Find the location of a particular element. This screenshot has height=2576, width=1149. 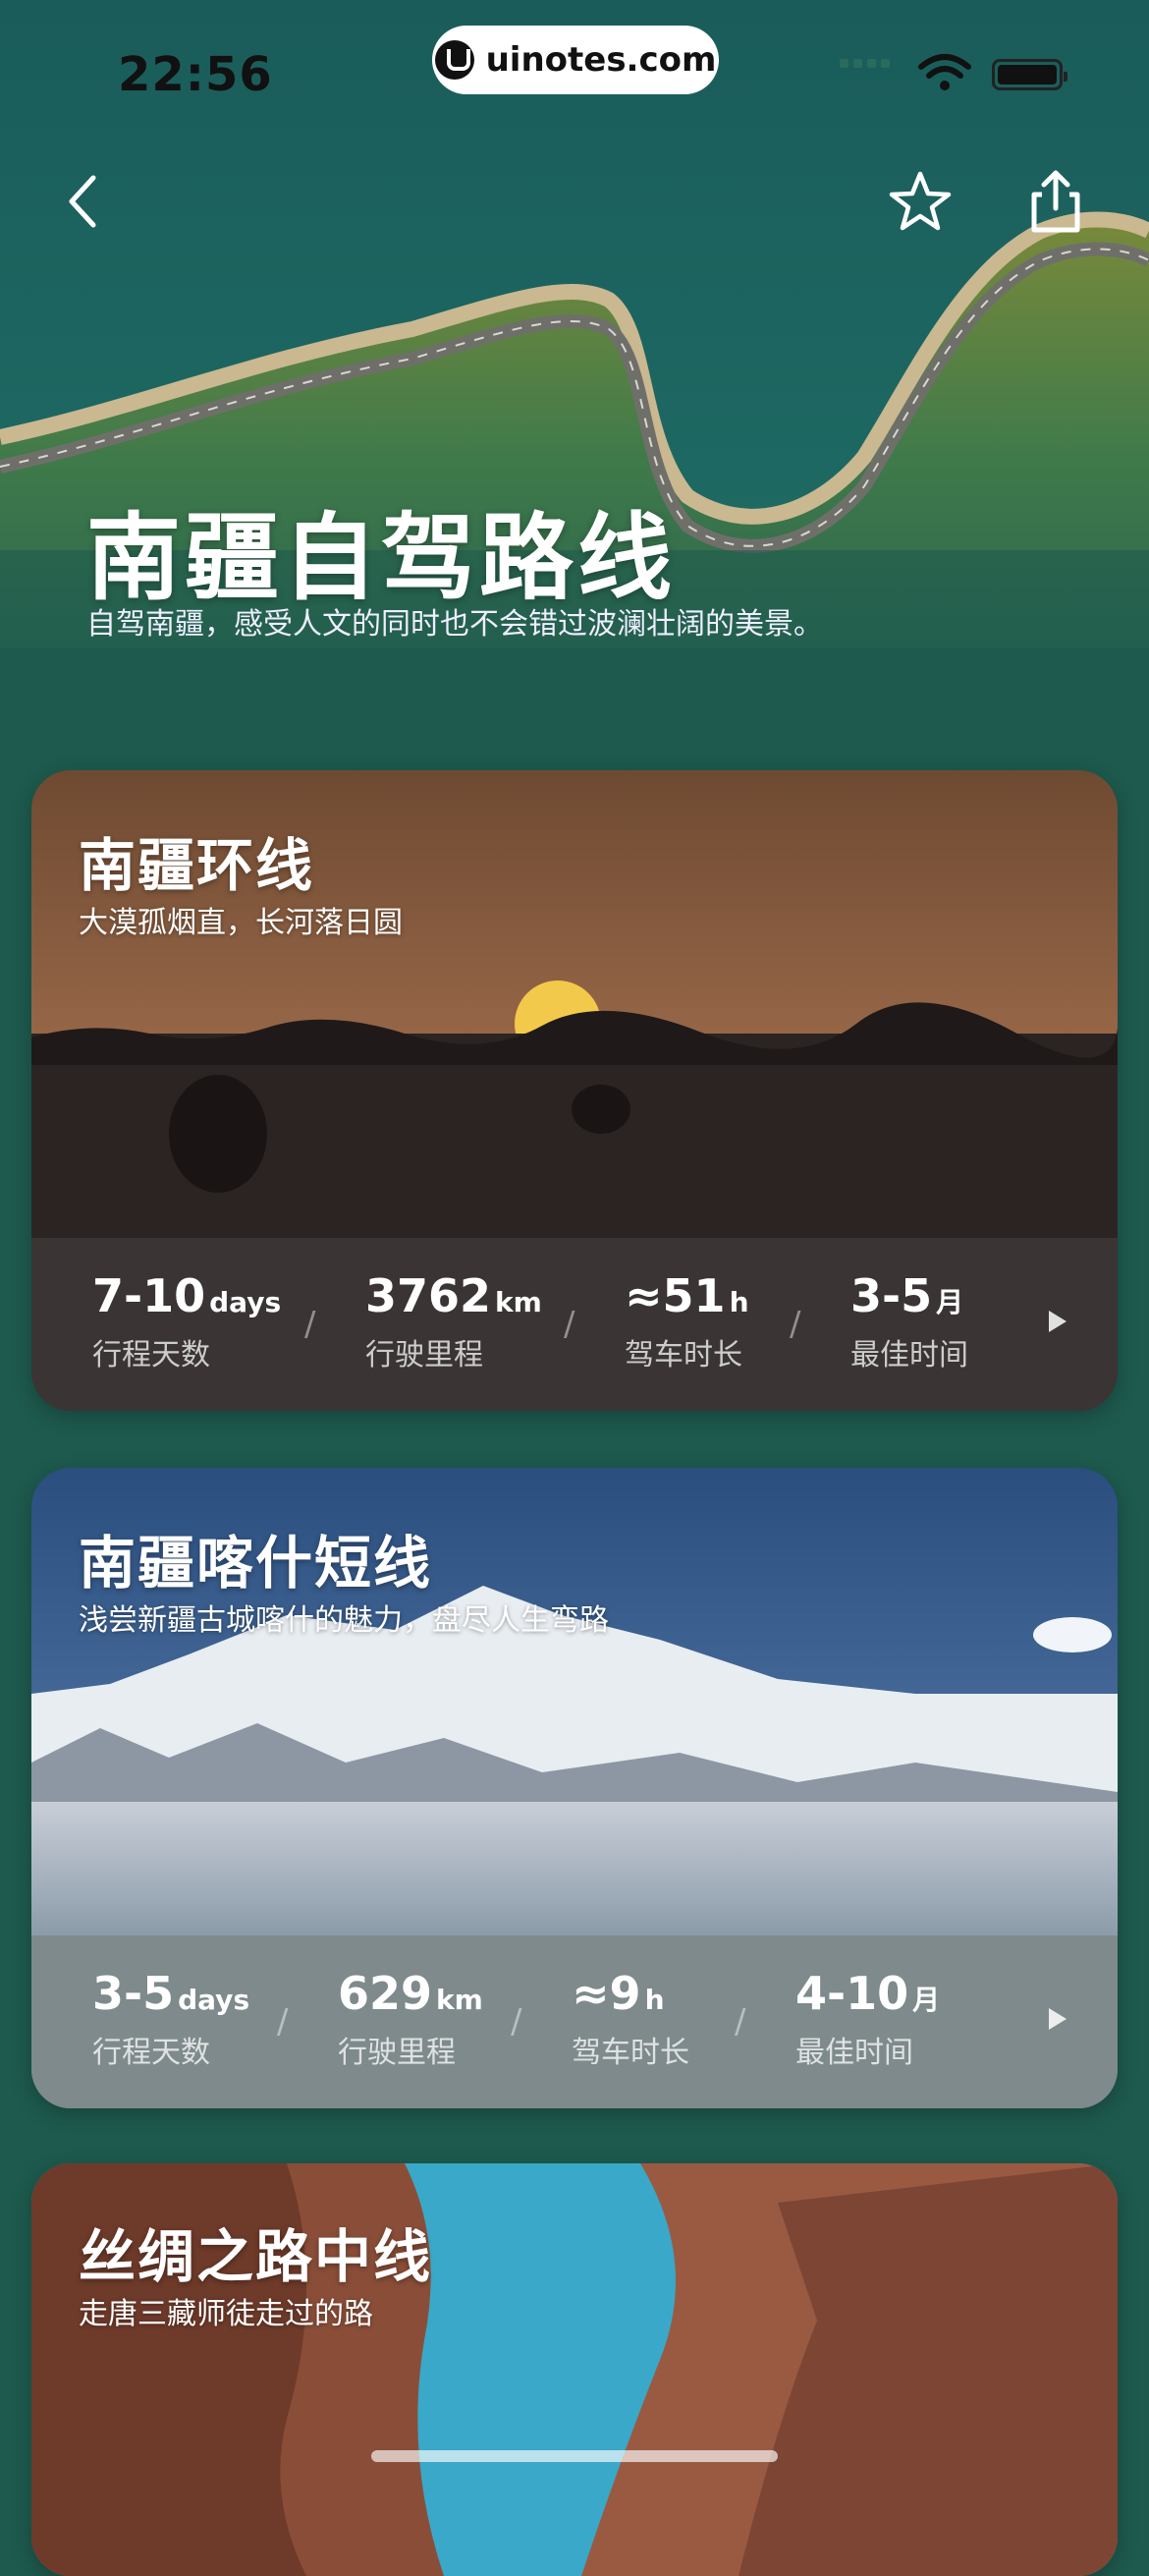

route-subtitle: 走唐三藏师徒走过的路 is located at coordinates (226, 2314).